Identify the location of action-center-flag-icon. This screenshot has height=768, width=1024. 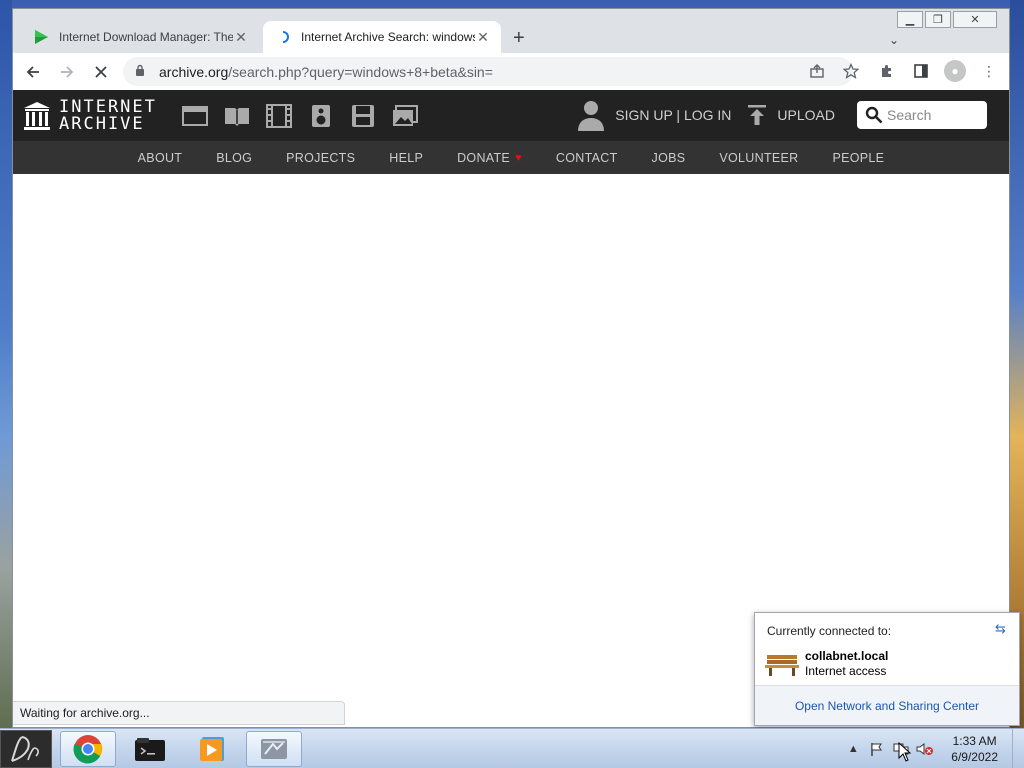
(877, 749).